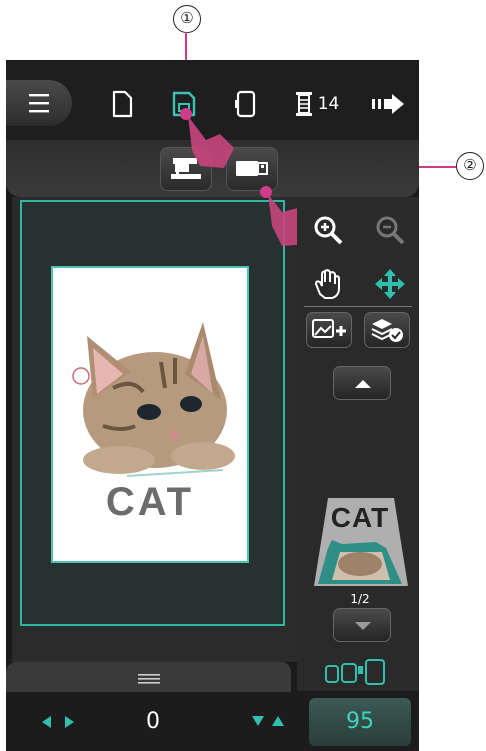  What do you see at coordinates (360, 517) in the screenshot?
I see `thumbnail-text: CAT` at bounding box center [360, 517].